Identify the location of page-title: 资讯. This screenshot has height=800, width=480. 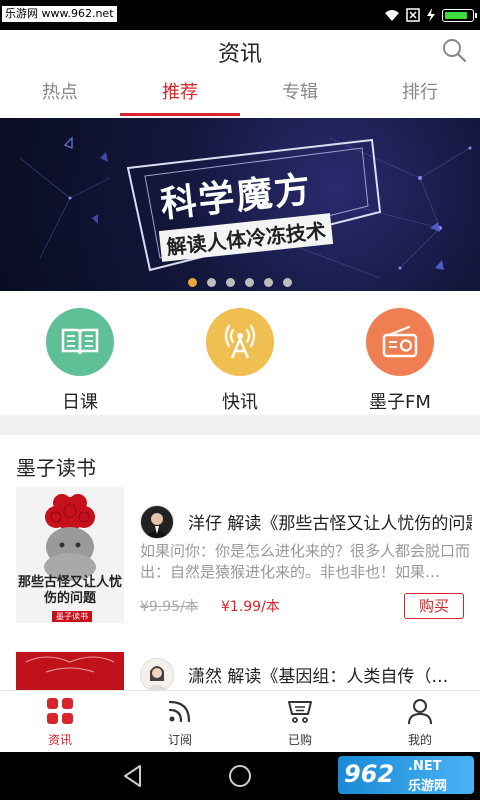
(239, 54).